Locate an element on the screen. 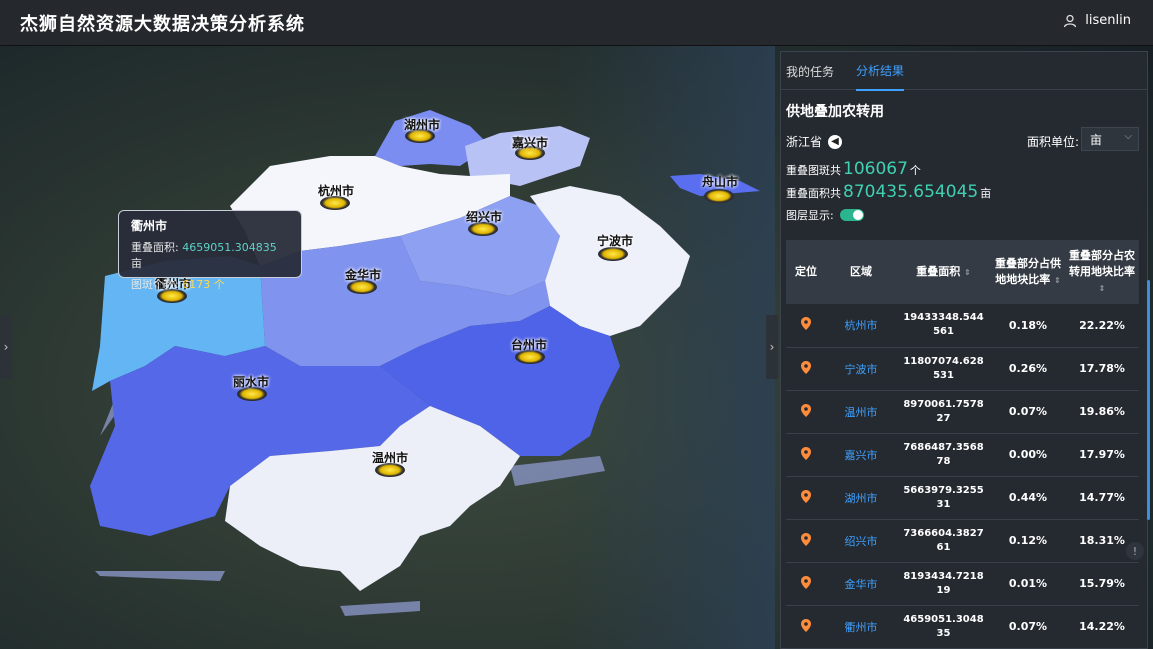 This screenshot has width=1153, height=649. table-row: 衢州市 4659051.304835 0.07% 14.22% is located at coordinates (962, 627).